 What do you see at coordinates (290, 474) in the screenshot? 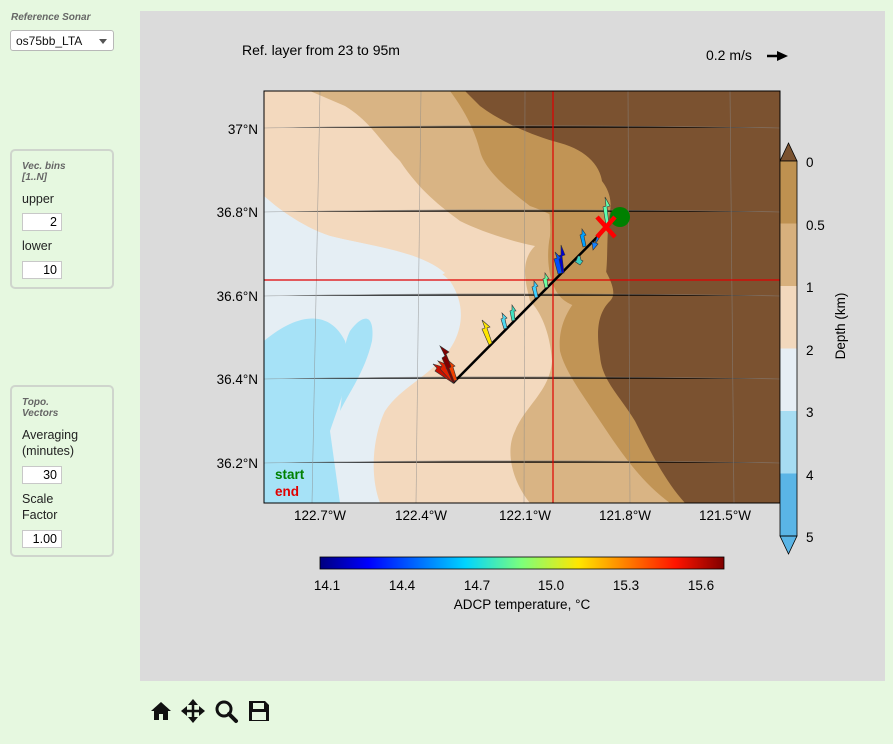
I see `start-label: start` at bounding box center [290, 474].